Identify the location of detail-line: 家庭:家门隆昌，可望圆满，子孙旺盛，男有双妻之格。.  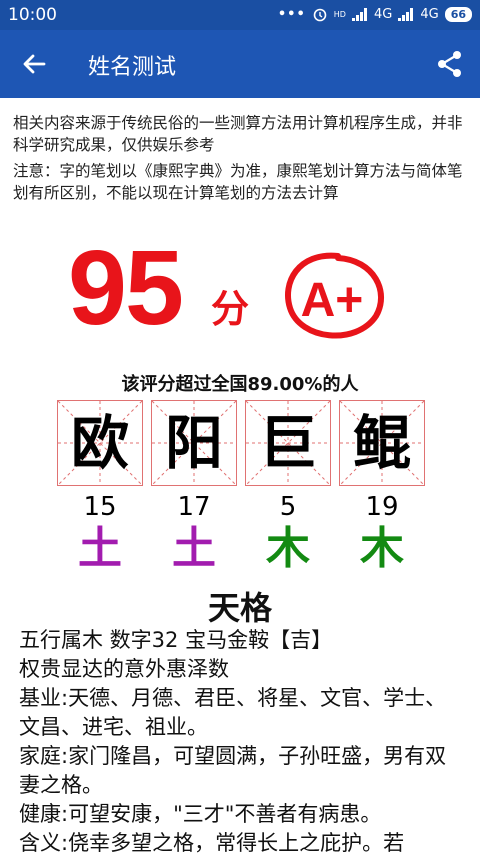
(233, 770).